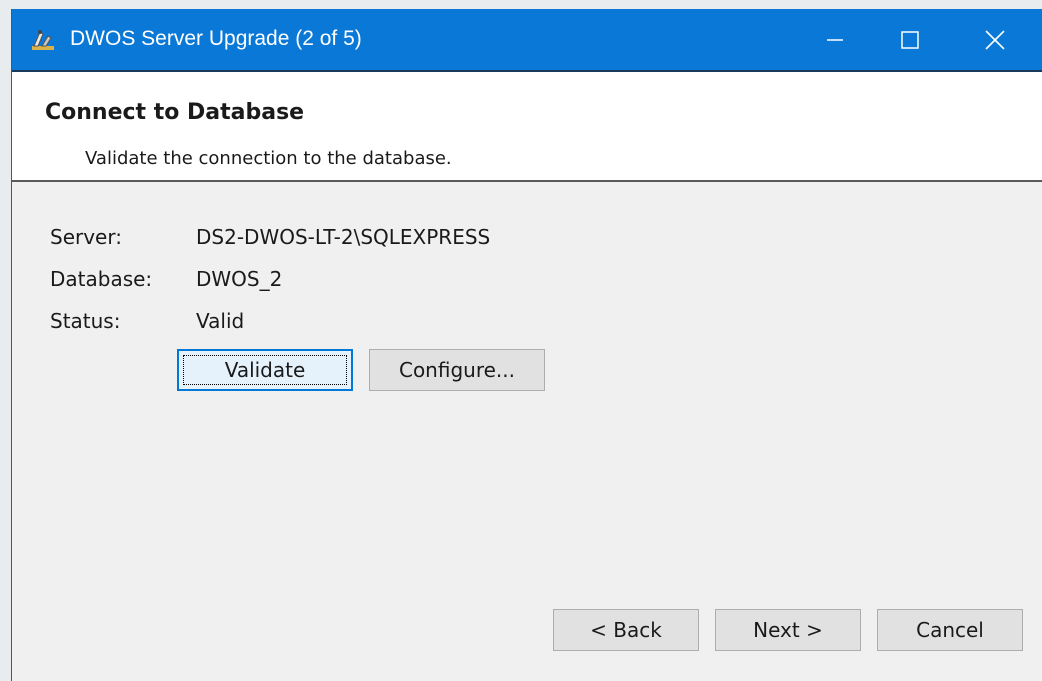 This screenshot has height=681, width=1042. I want to click on next-button: Next >, so click(788, 630).